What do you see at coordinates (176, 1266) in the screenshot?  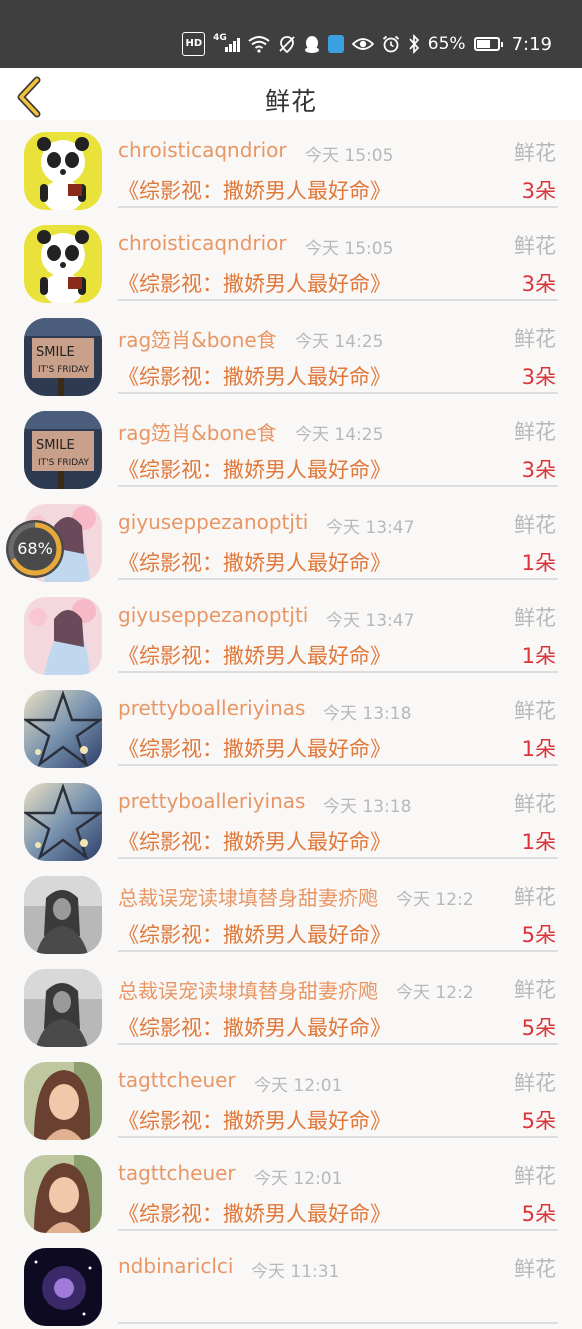 I see `username: ndbinariclci` at bounding box center [176, 1266].